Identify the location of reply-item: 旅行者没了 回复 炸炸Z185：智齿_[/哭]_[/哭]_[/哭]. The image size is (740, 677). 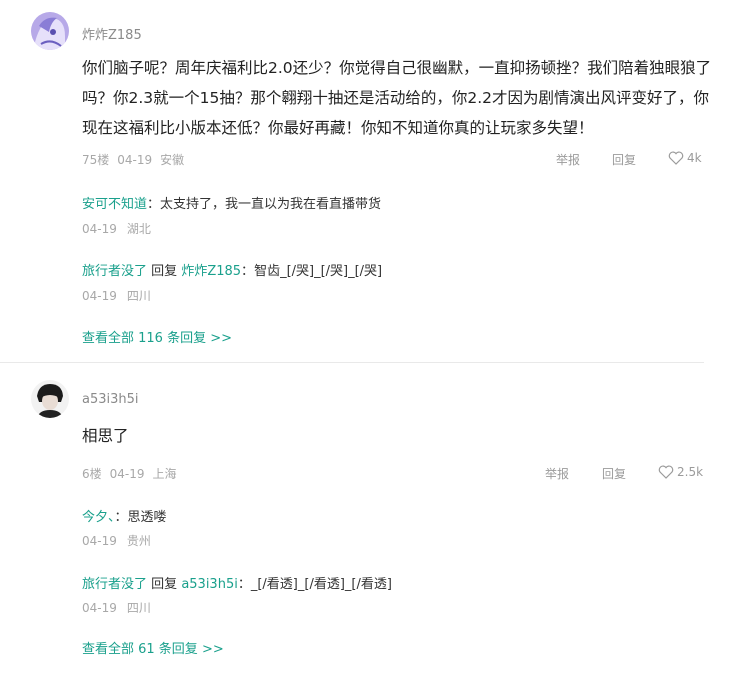
(232, 271).